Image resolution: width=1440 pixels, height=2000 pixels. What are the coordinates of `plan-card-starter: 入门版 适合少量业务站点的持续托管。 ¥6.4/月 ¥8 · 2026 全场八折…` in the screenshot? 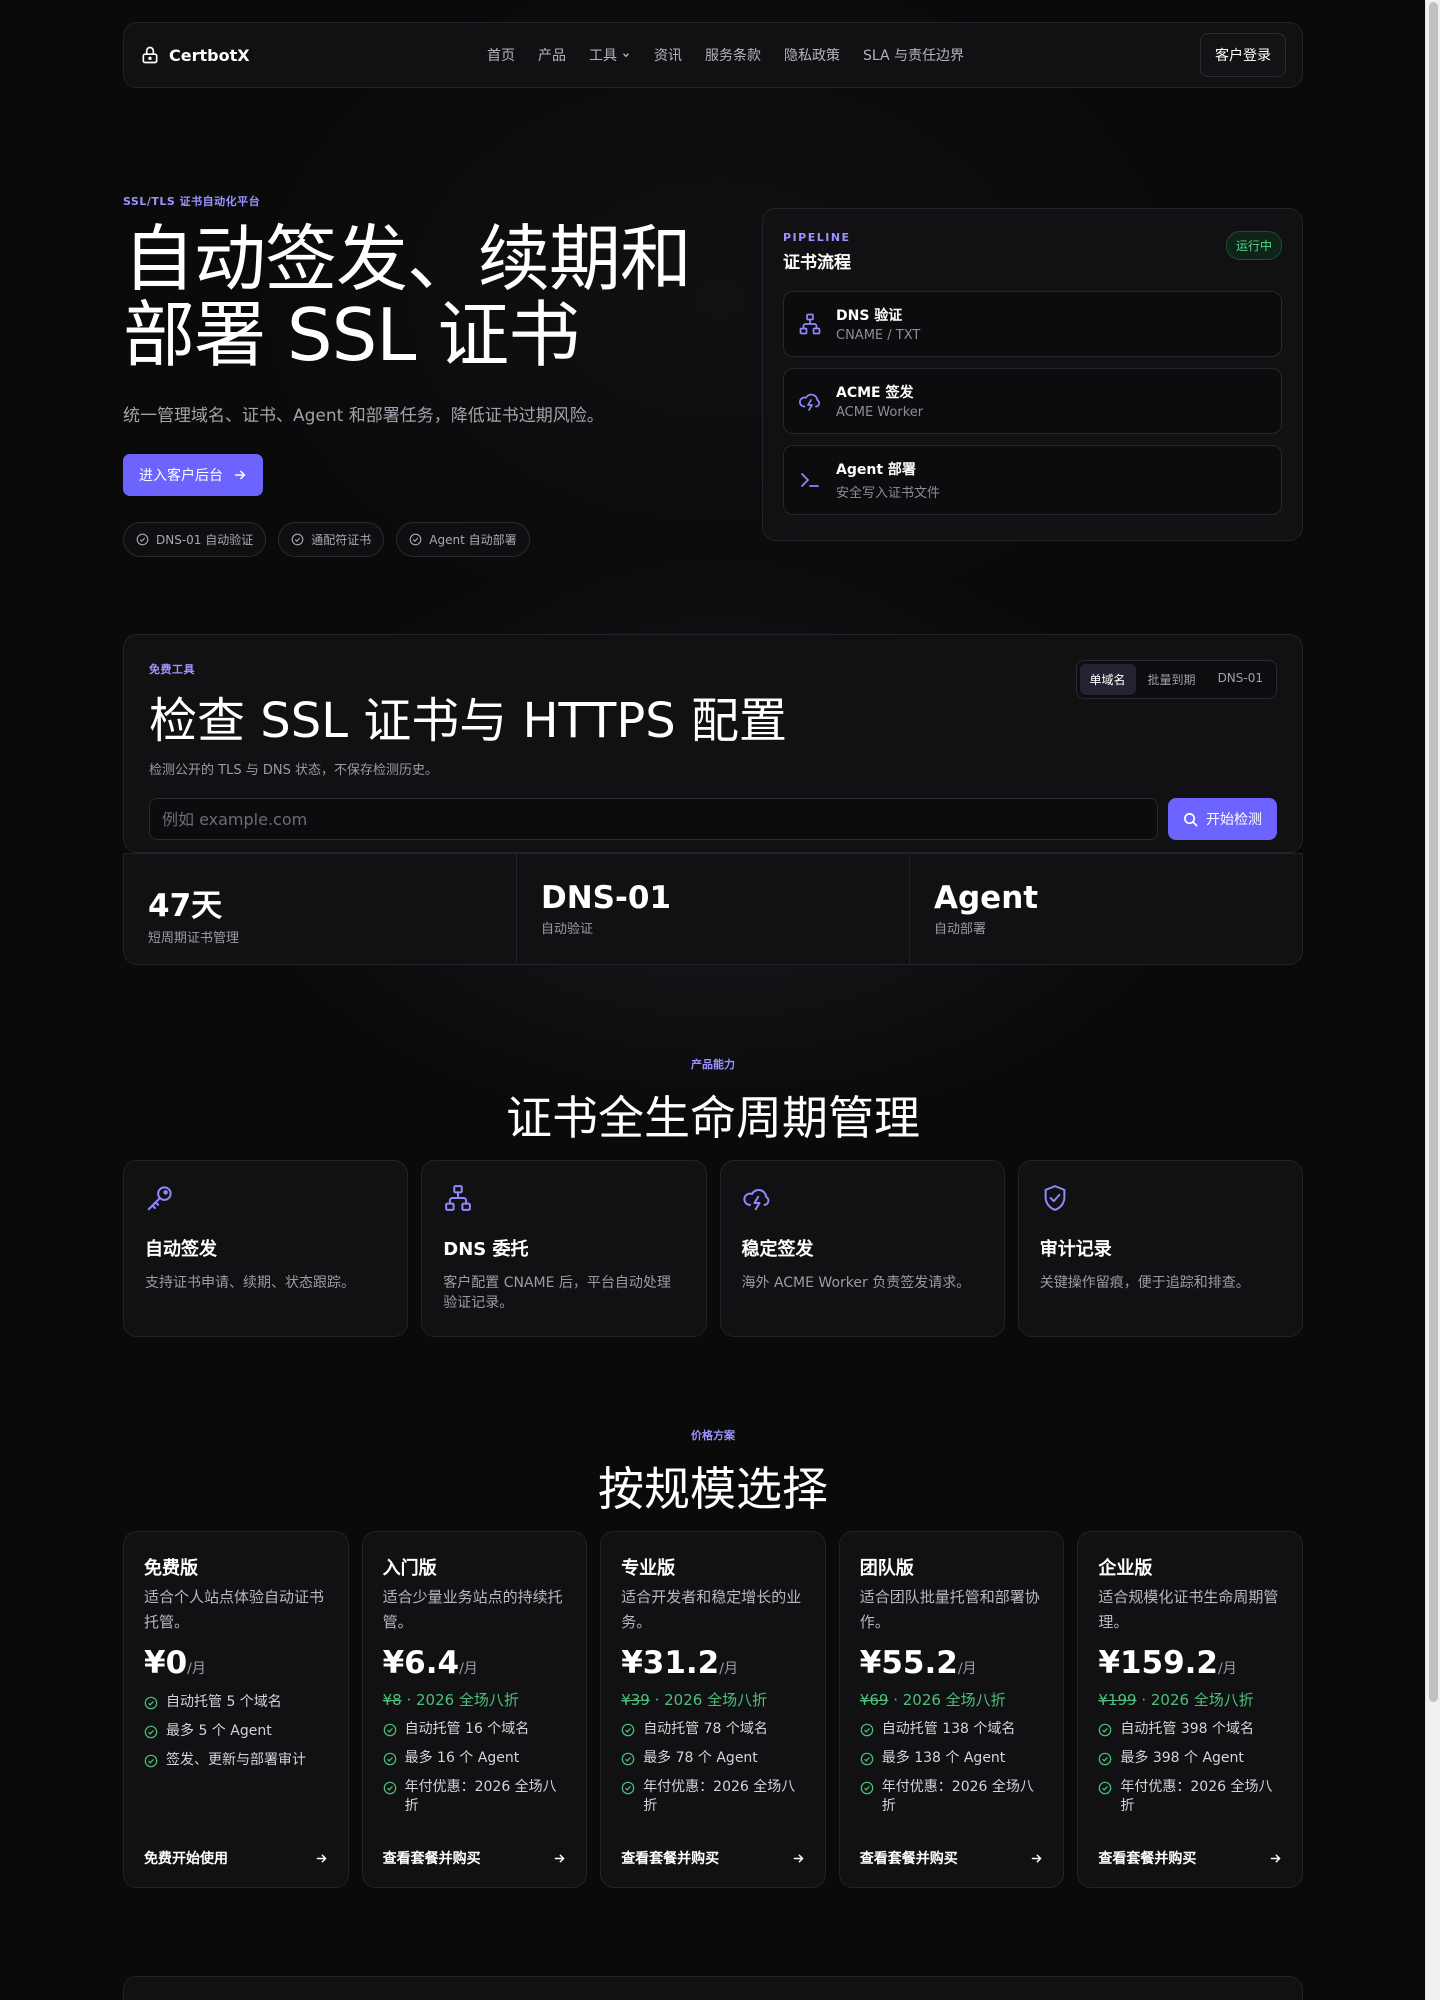 It's located at (474, 1709).